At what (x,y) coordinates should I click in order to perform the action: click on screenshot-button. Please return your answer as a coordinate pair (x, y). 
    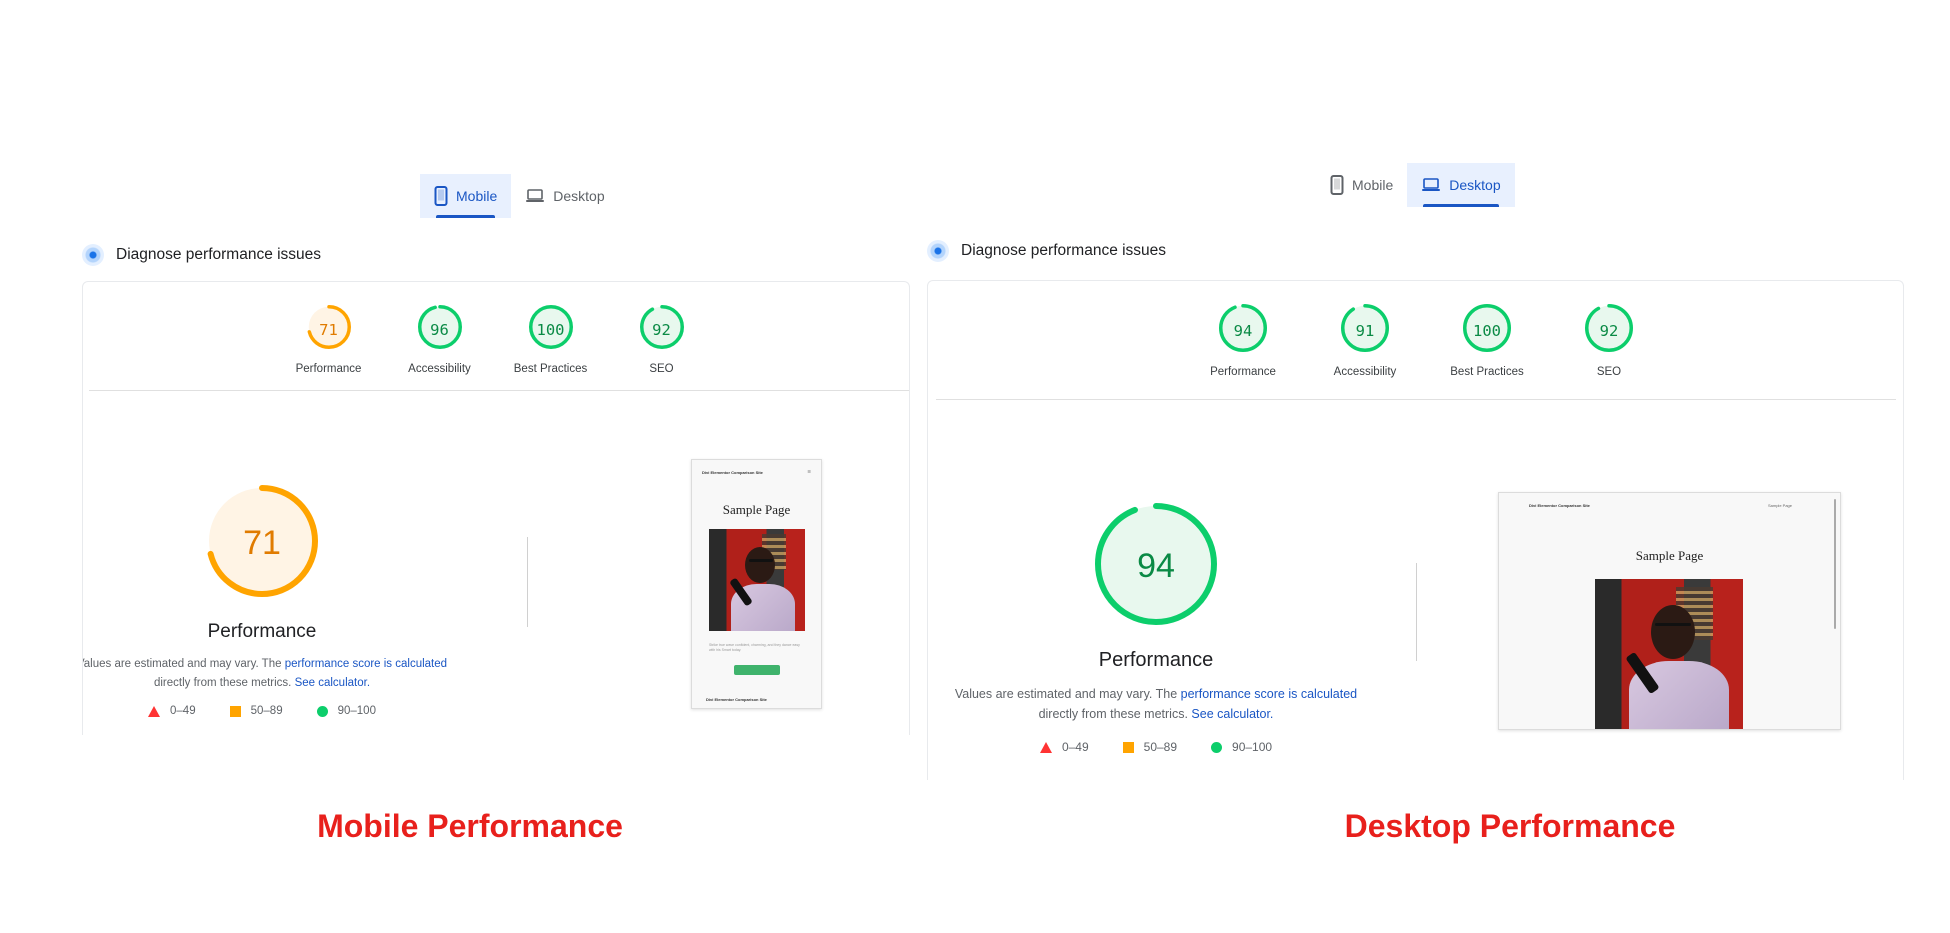
    Looking at the image, I should click on (757, 670).